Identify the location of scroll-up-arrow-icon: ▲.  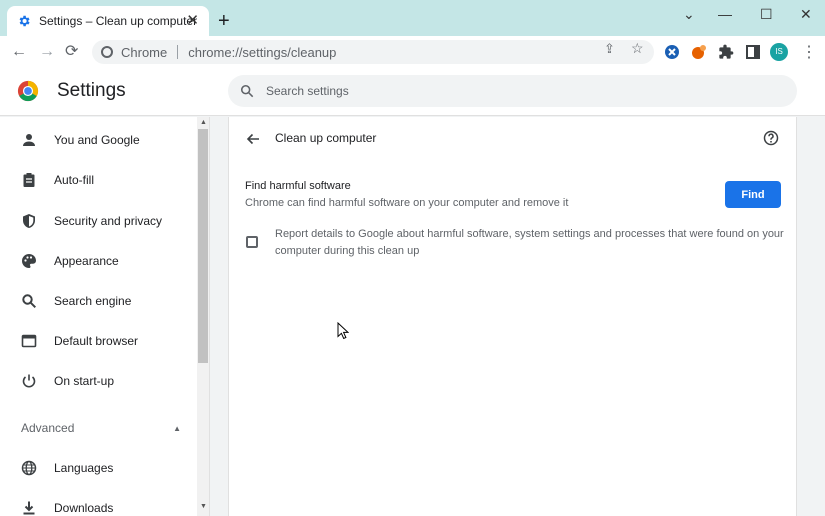
(203, 122).